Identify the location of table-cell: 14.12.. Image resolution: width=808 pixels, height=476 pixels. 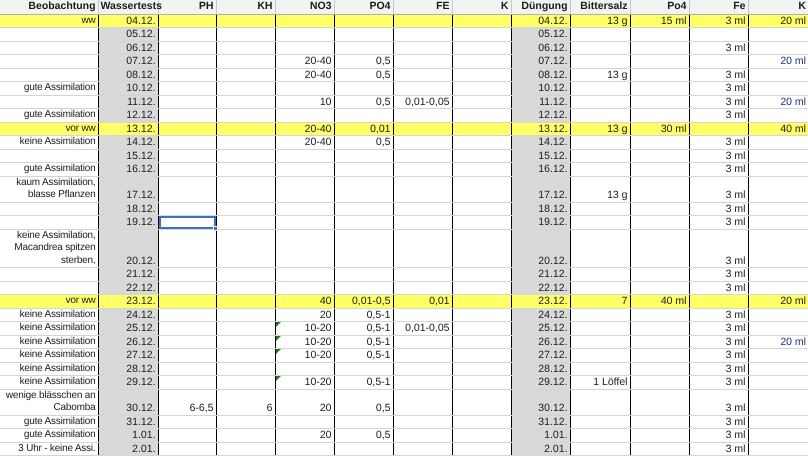
(128, 142).